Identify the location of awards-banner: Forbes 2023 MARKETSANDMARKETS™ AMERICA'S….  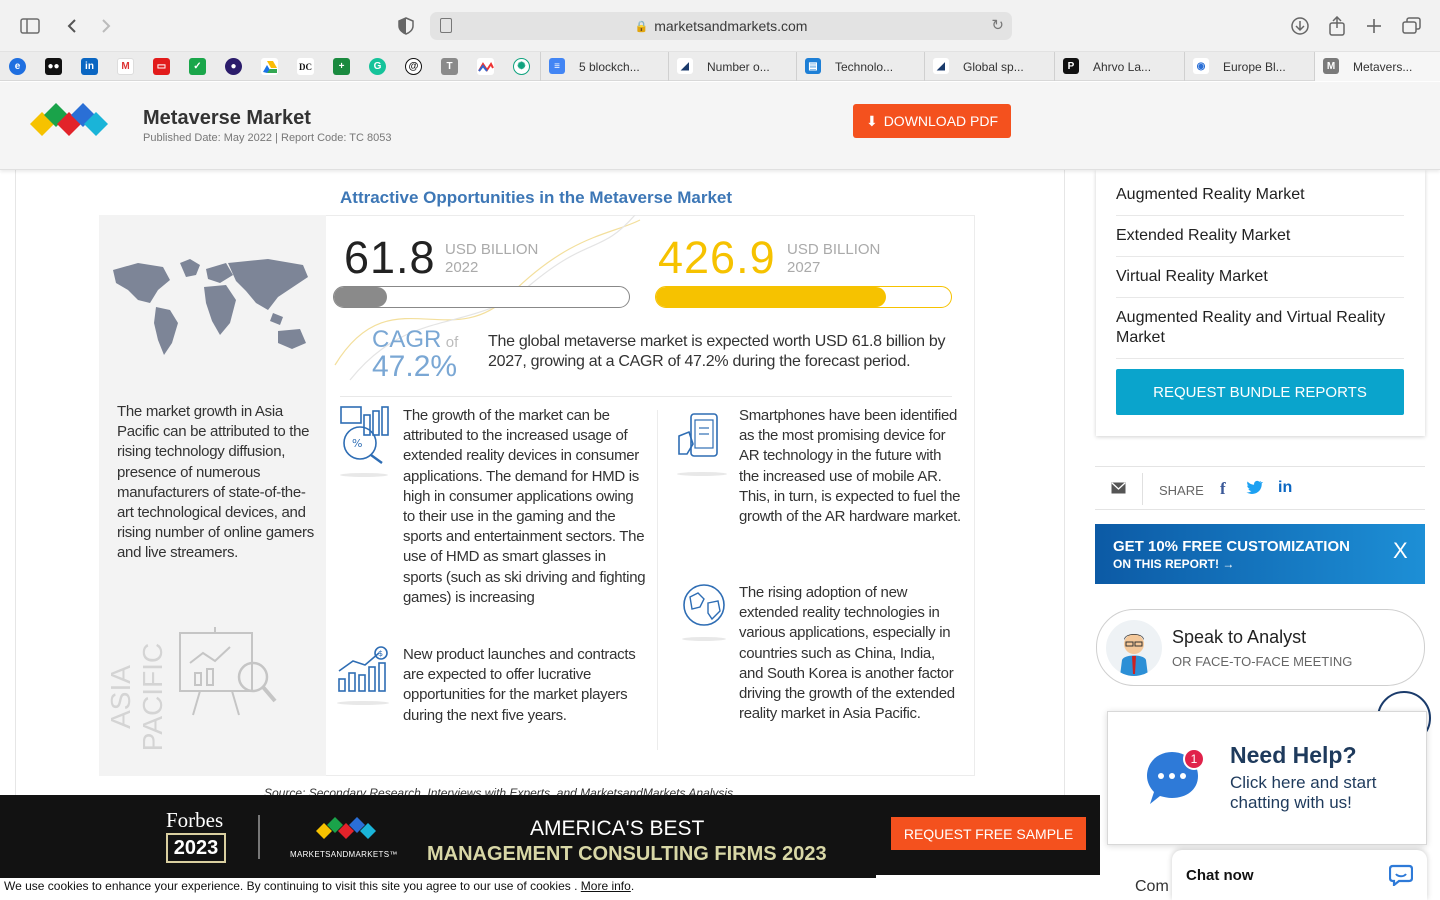
(550, 835).